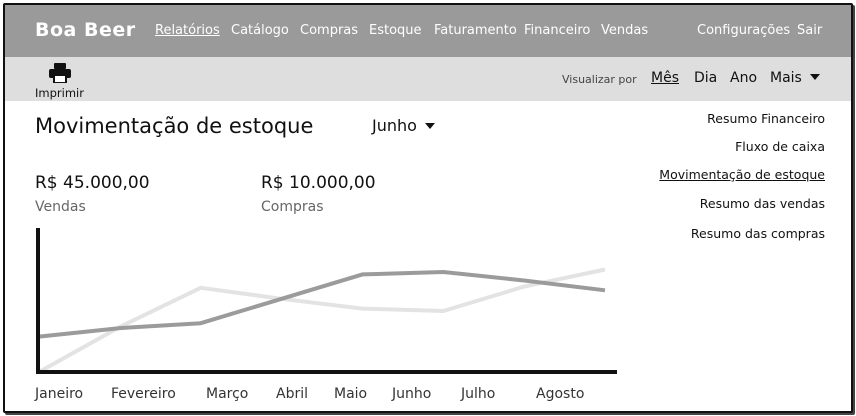  What do you see at coordinates (292, 394) in the screenshot?
I see `x-tick-label: Abril` at bounding box center [292, 394].